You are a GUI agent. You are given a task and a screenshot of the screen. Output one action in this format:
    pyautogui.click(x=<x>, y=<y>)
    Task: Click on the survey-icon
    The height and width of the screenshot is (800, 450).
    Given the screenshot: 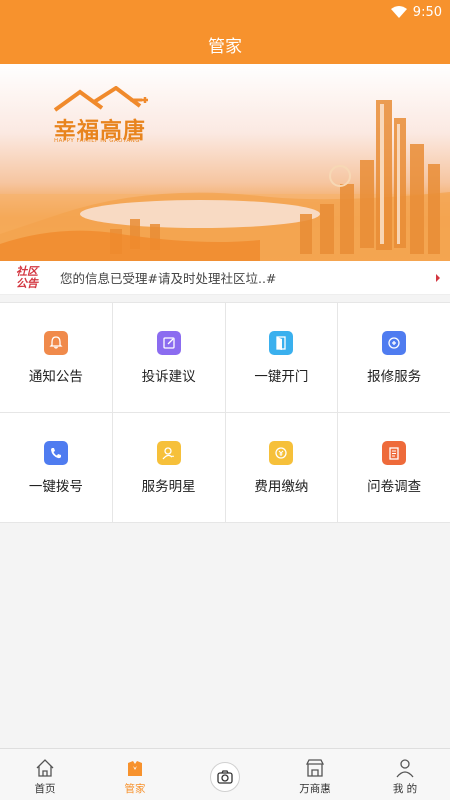 What is the action you would take?
    pyautogui.click(x=394, y=452)
    